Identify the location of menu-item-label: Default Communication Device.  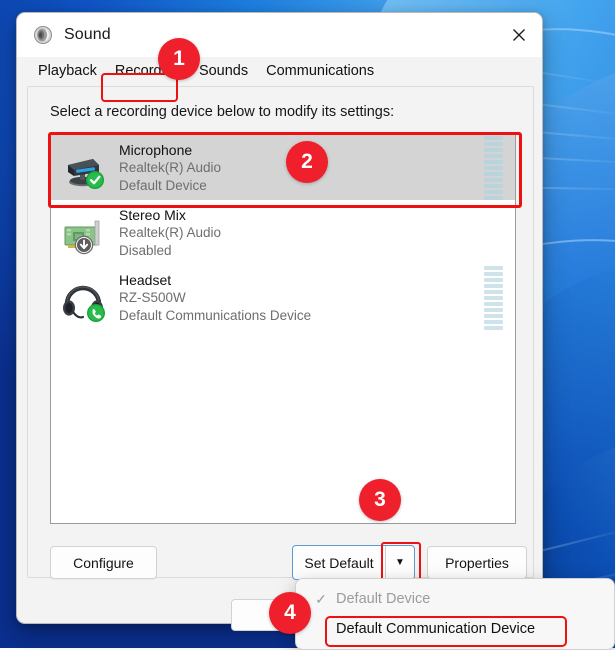
(436, 629).